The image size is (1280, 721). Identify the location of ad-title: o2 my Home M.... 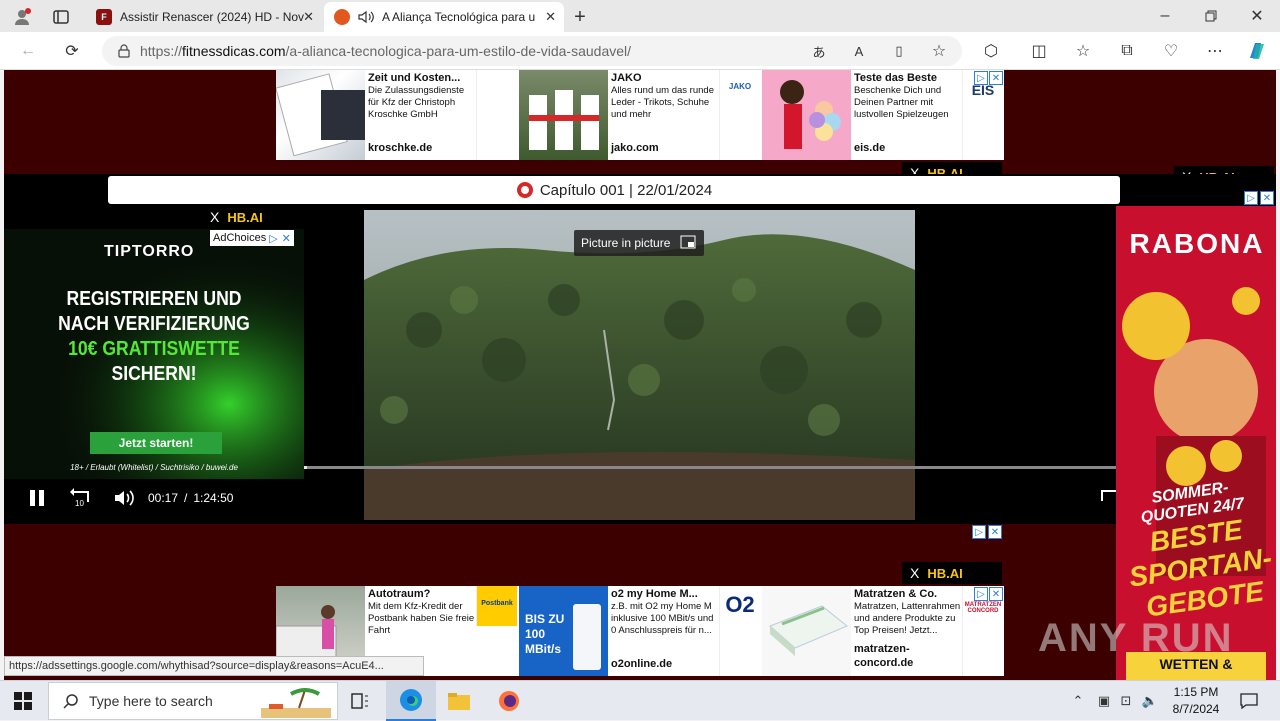
(654, 594).